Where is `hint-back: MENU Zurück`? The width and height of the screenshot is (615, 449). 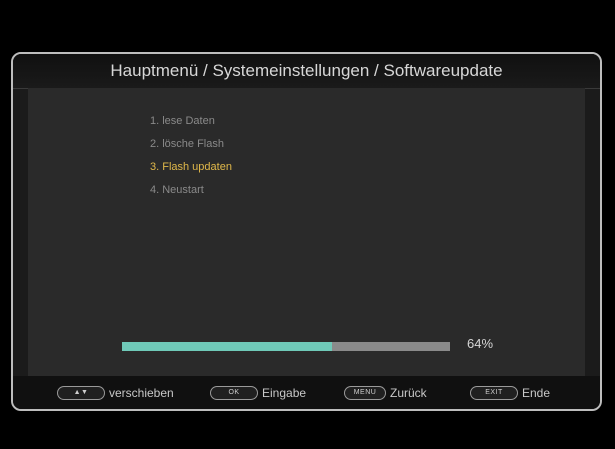 hint-back: MENU Zurück is located at coordinates (385, 392).